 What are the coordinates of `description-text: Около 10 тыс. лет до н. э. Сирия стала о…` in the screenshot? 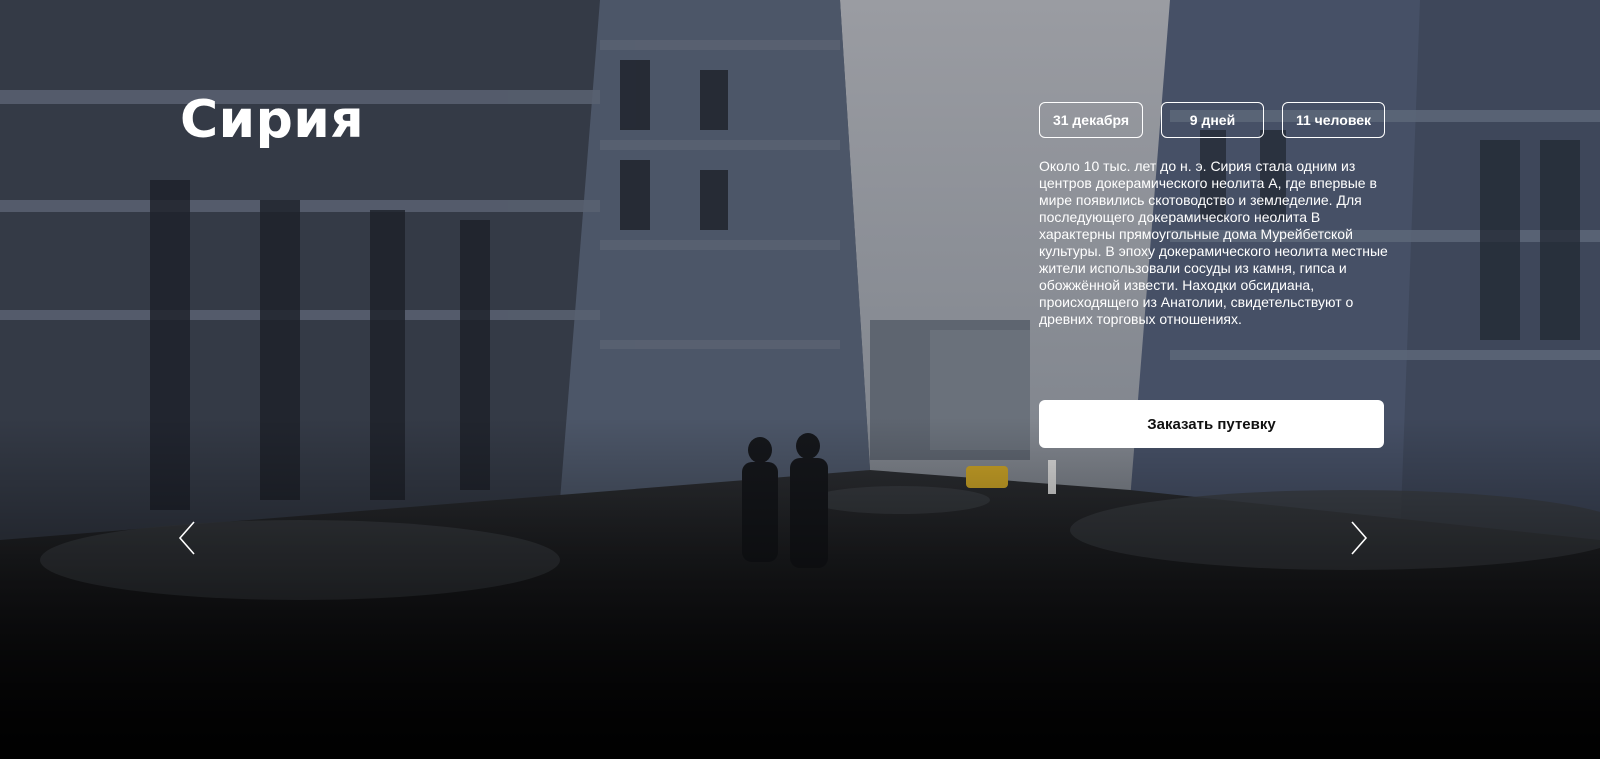 It's located at (1213, 242).